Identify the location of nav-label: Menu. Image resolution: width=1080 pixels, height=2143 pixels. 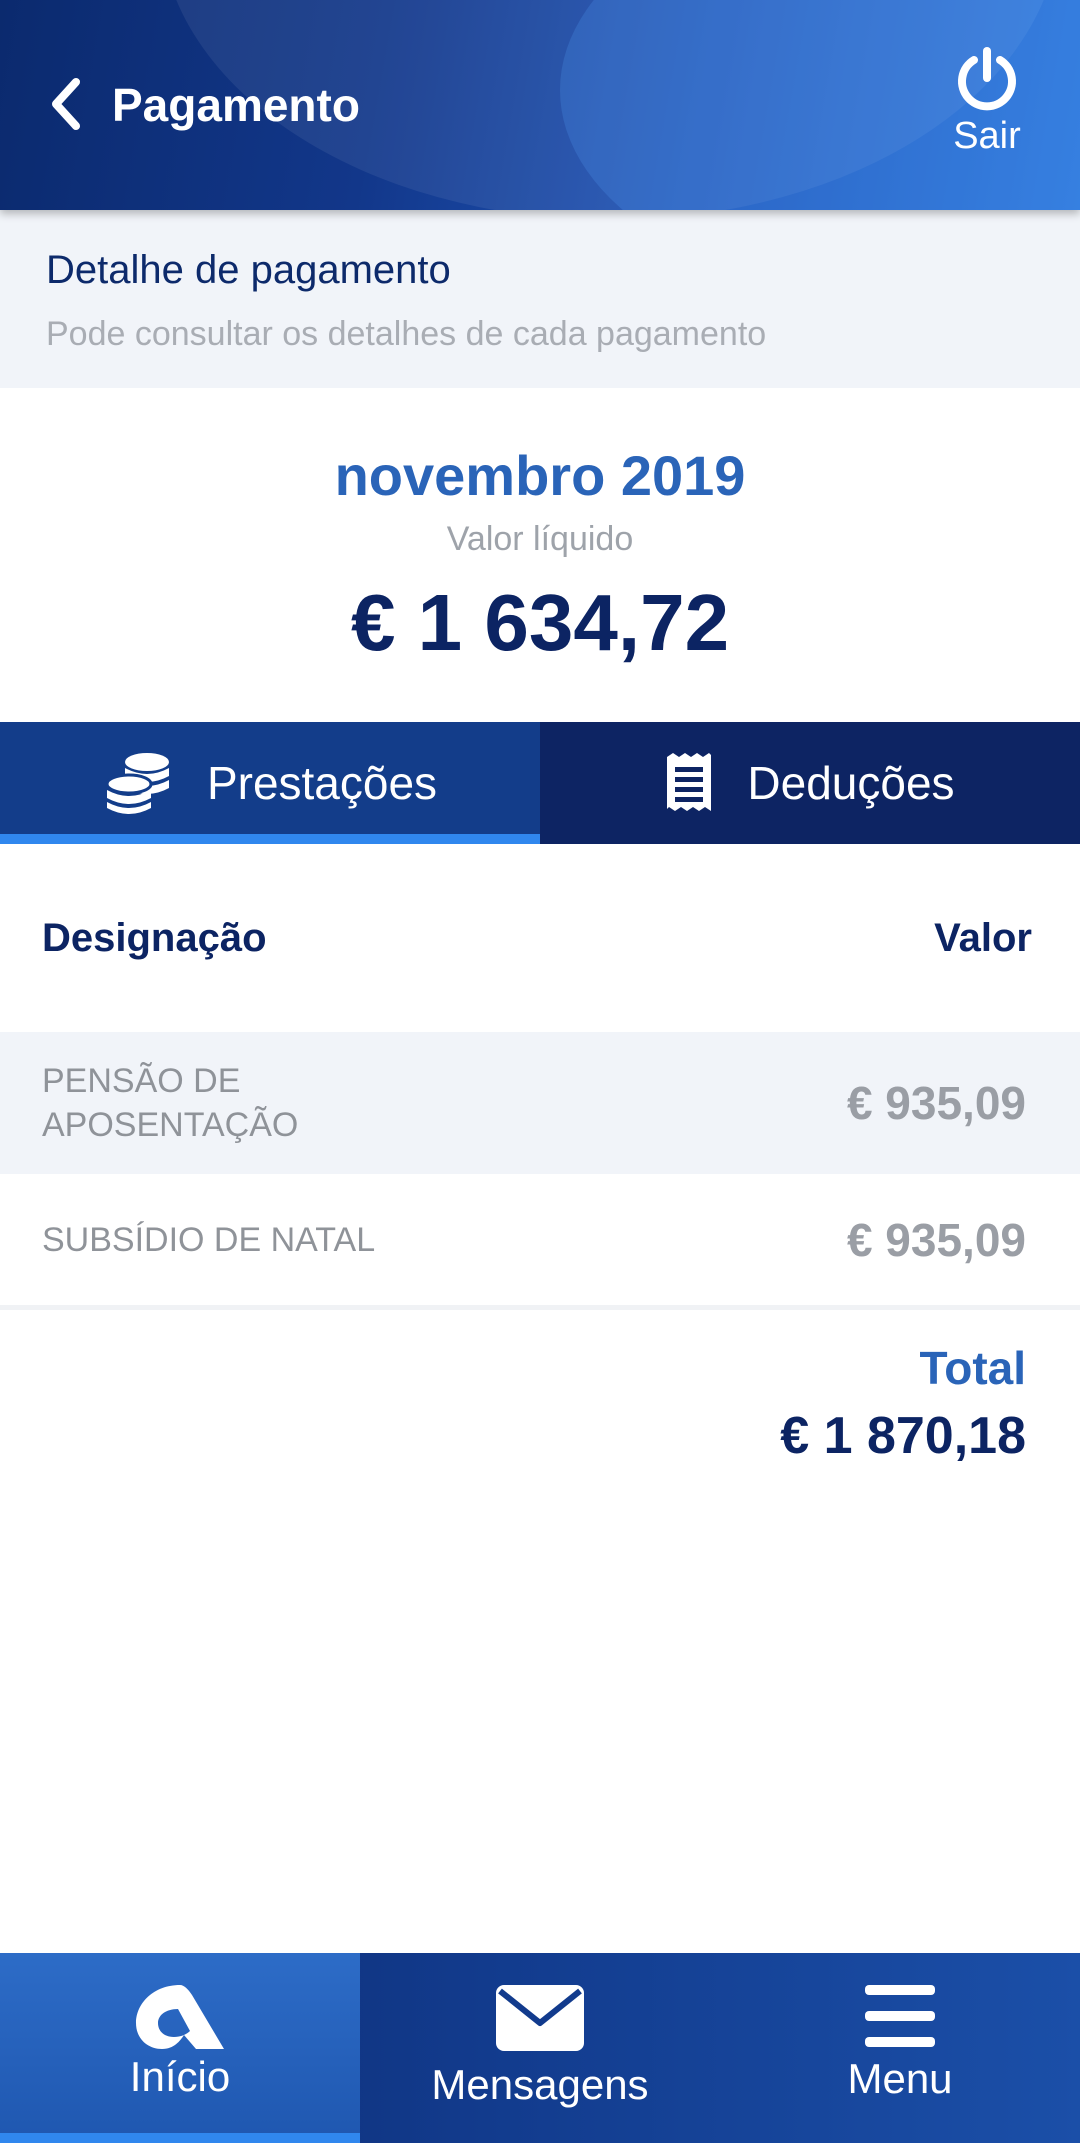
(900, 2078).